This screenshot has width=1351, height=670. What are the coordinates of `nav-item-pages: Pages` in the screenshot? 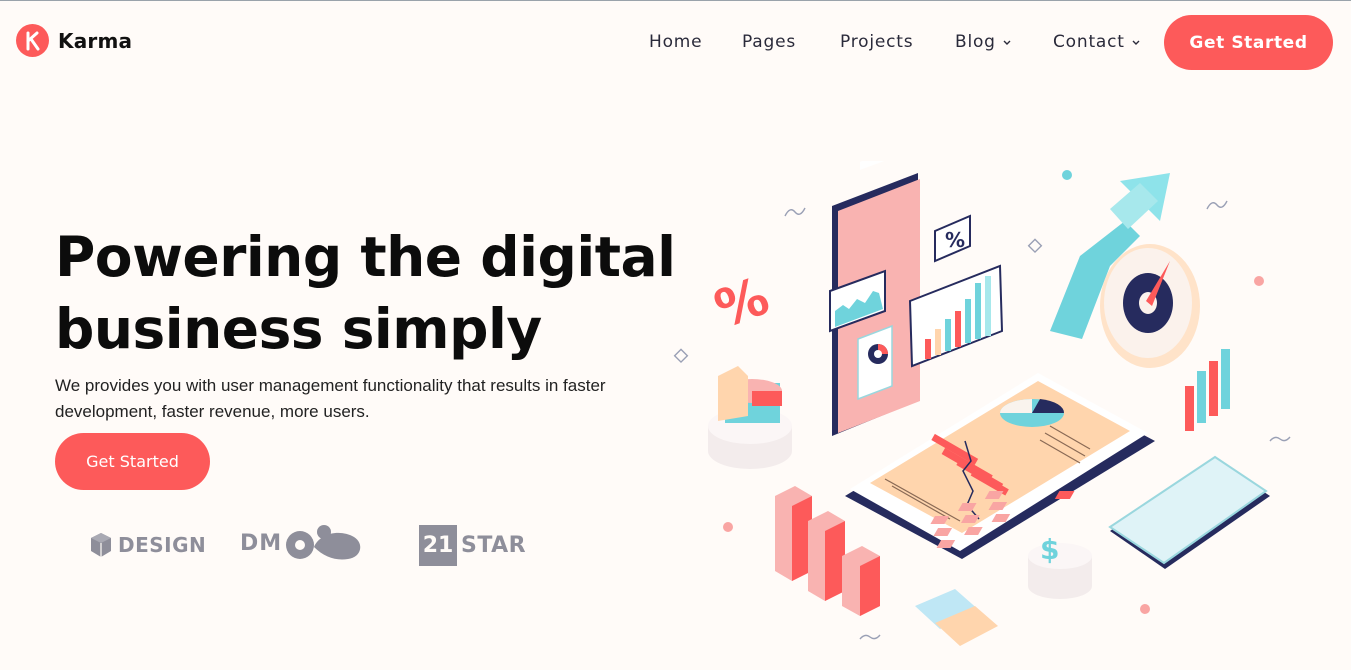 It's located at (769, 42).